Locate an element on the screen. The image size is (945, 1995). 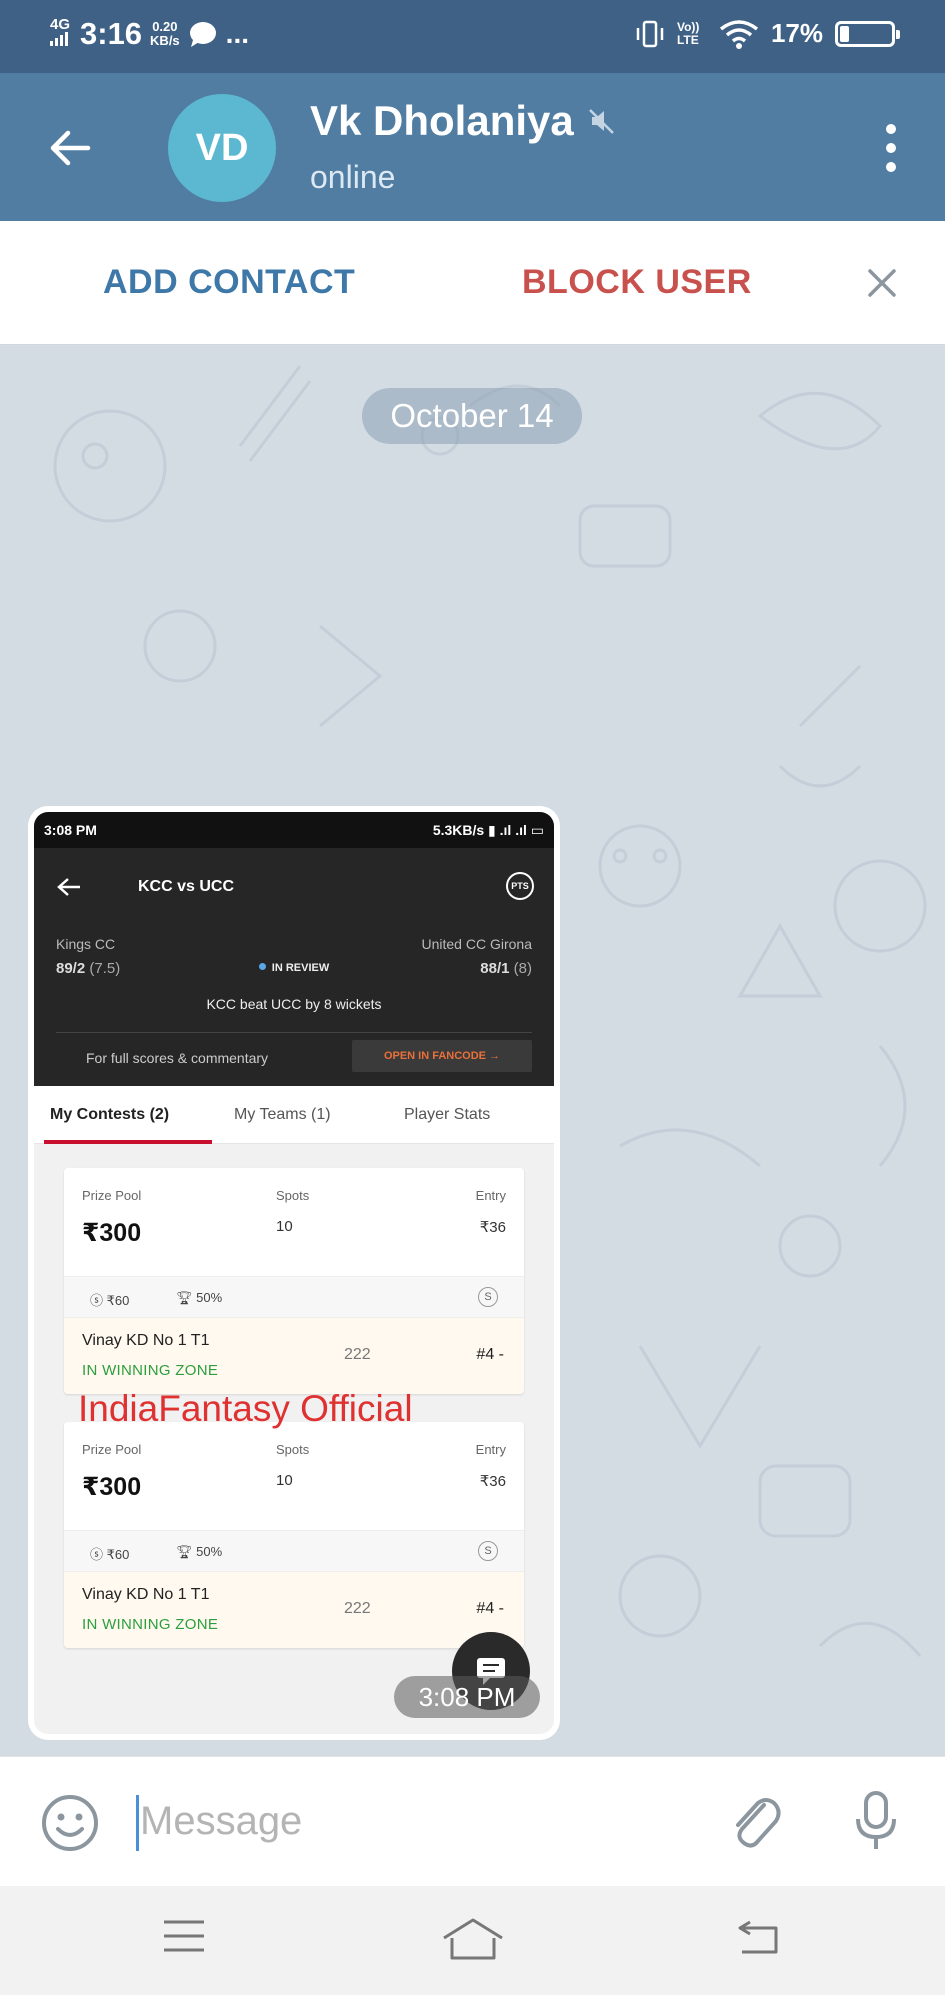
signal-indicator: 4G is located at coordinates (61, 33).